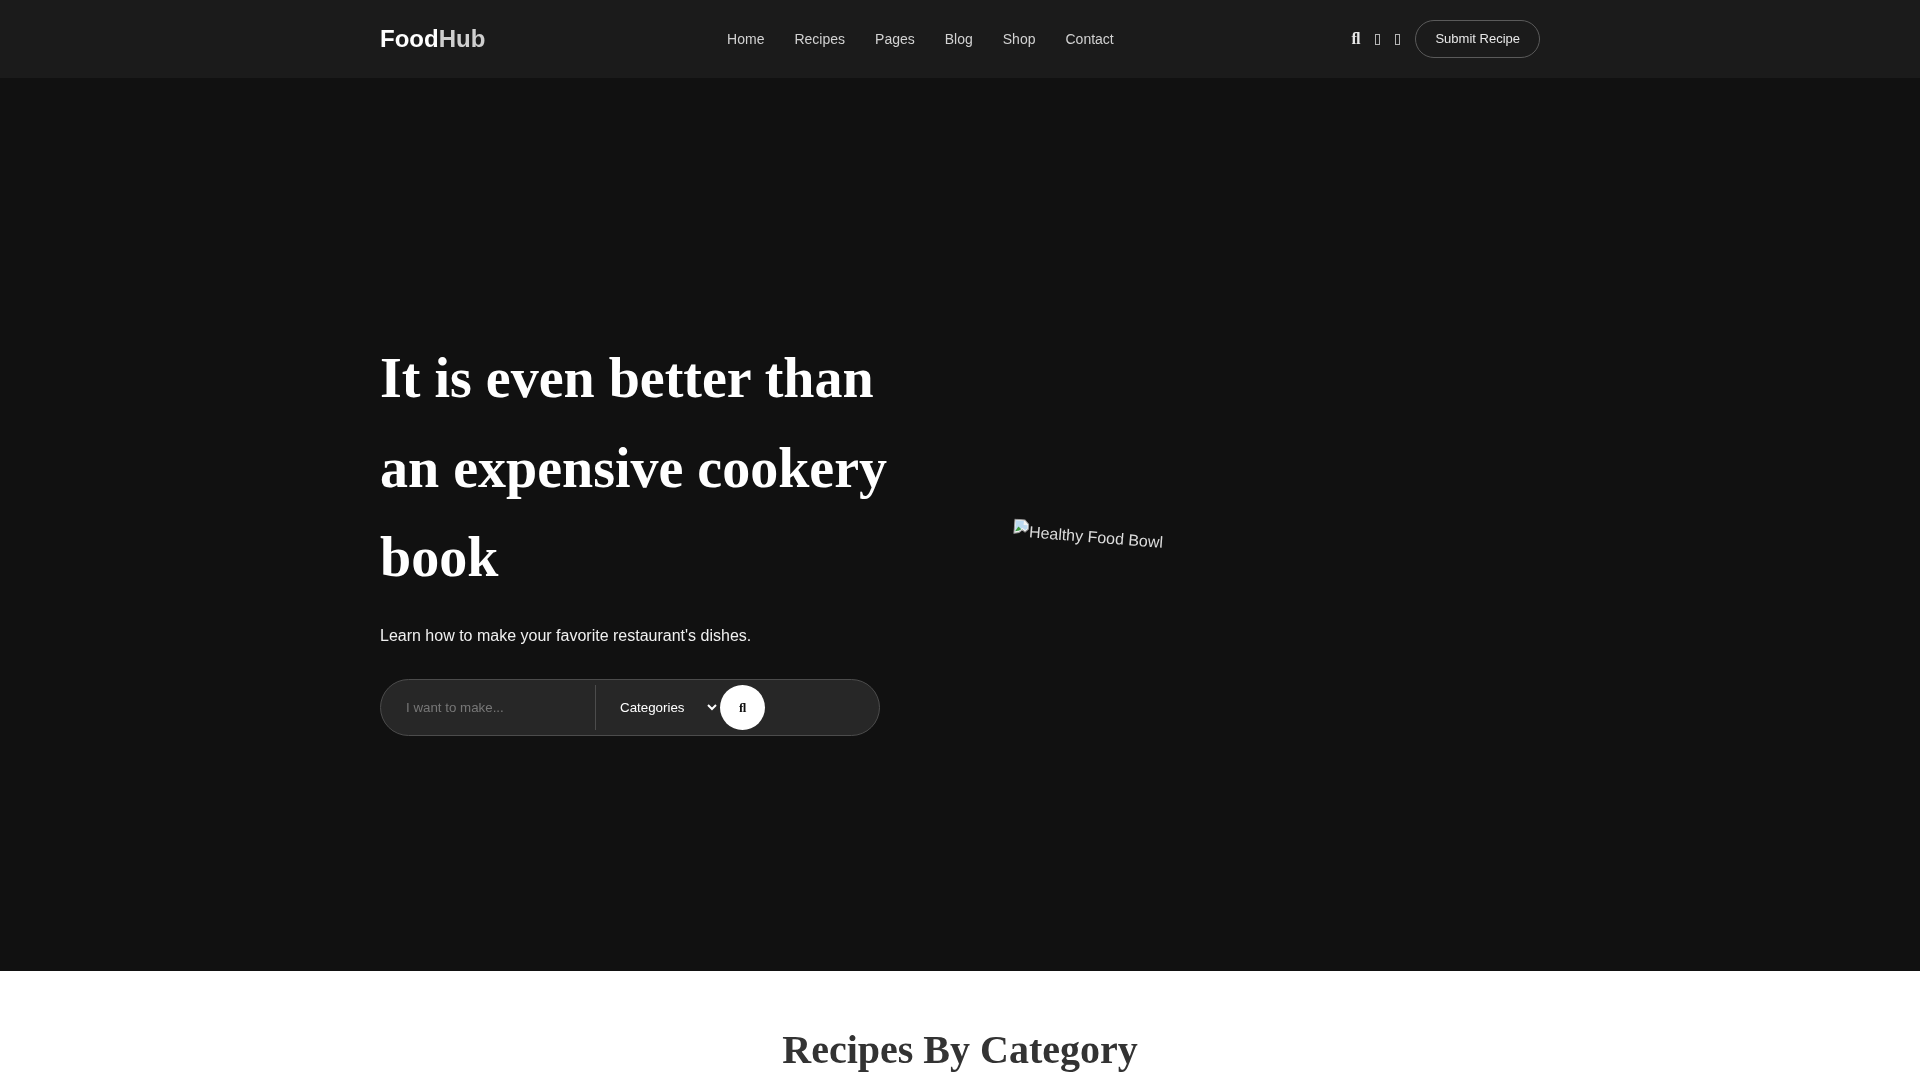 Image resolution: width=1920 pixels, height=1080 pixels. Describe the element at coordinates (742, 708) in the screenshot. I see `search-button: ﬂ` at that location.